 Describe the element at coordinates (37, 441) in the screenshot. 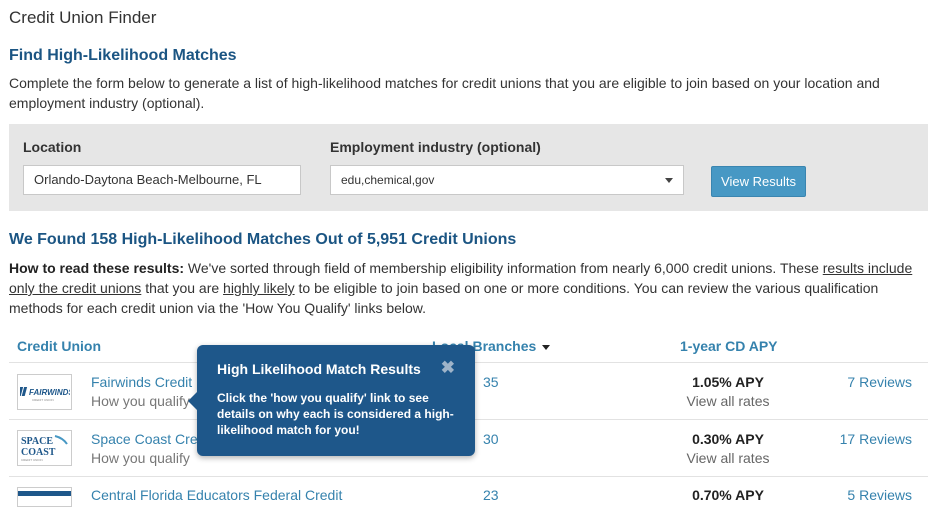

I see `svg-text: SPACE` at that location.